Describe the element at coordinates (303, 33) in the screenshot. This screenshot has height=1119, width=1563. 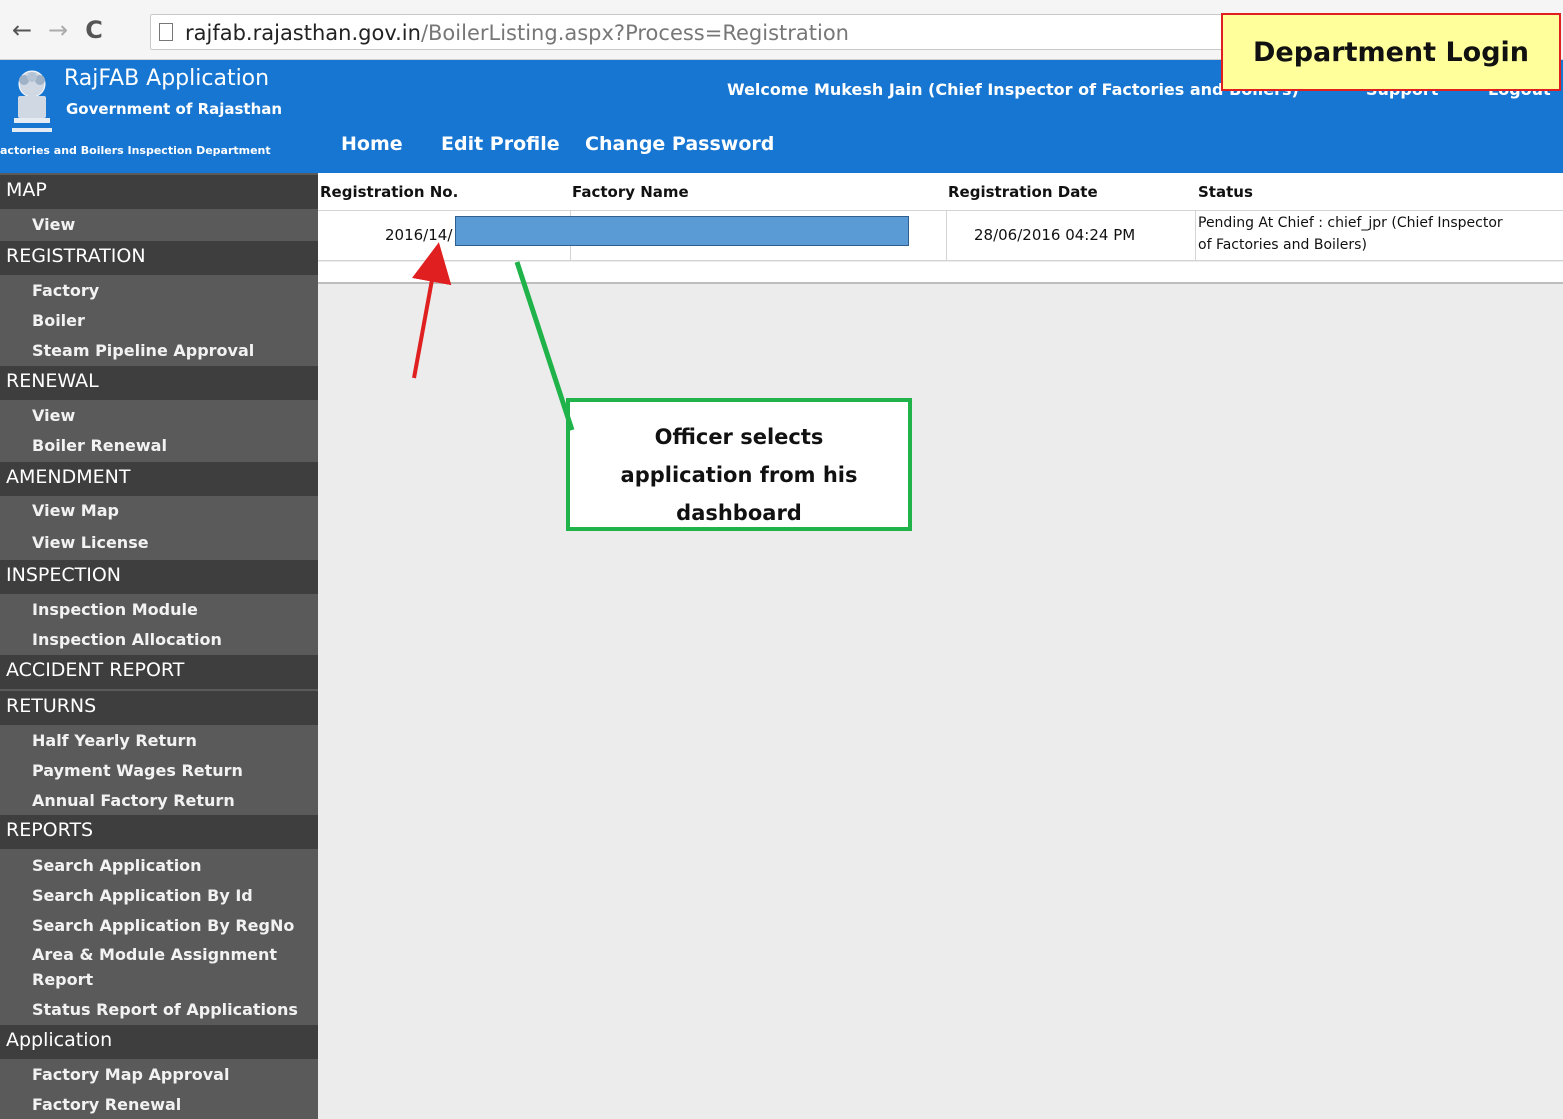
I see `url-host: rajfab.rajasthan.gov.in` at that location.